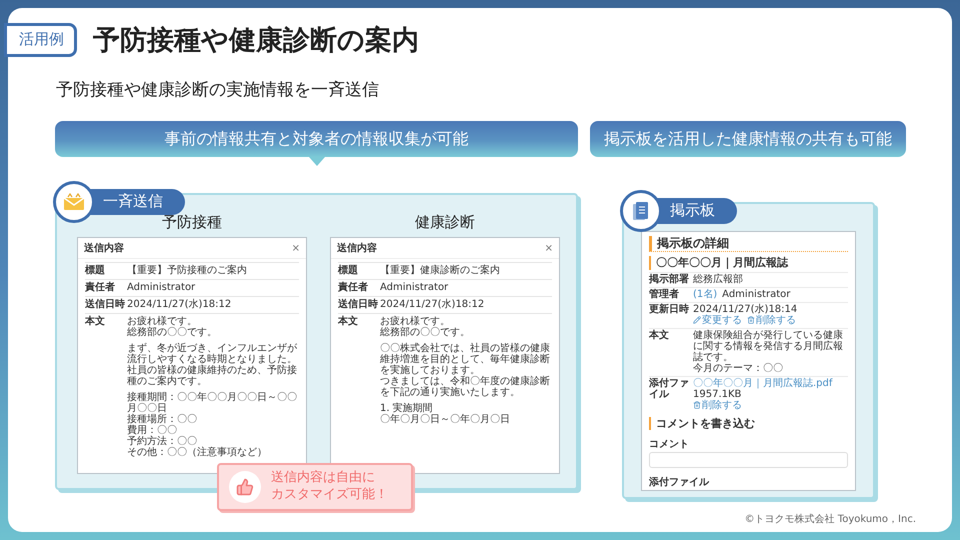 The image size is (960, 540). What do you see at coordinates (465, 359) in the screenshot?
I see `body-text: 〇〇株式会社では、社員の皆様の健康維持増進を目的として、毎年健康診断を実施しております。` at bounding box center [465, 359].